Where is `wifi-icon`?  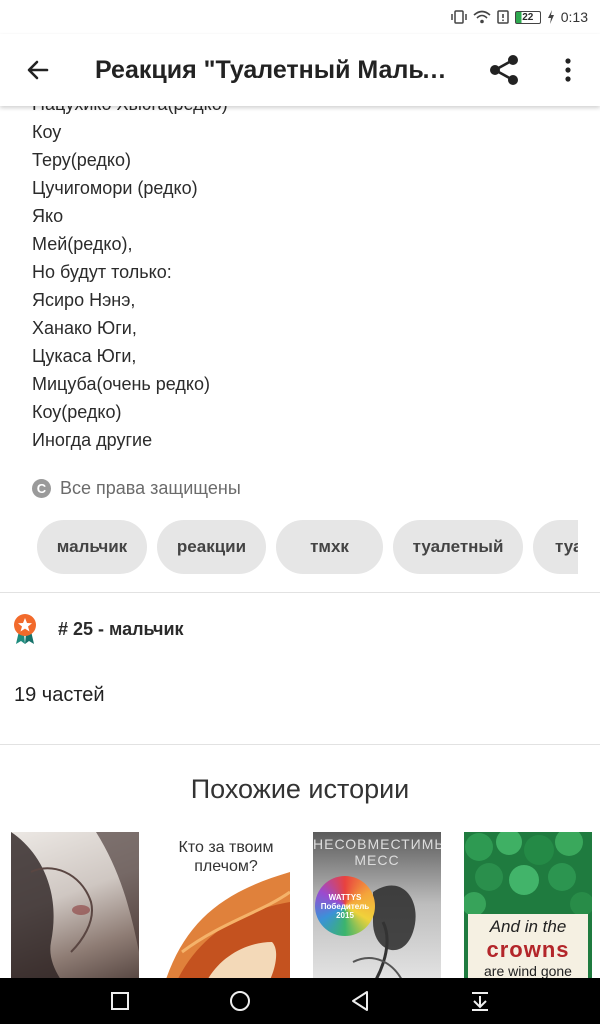
wifi-icon is located at coordinates (482, 17).